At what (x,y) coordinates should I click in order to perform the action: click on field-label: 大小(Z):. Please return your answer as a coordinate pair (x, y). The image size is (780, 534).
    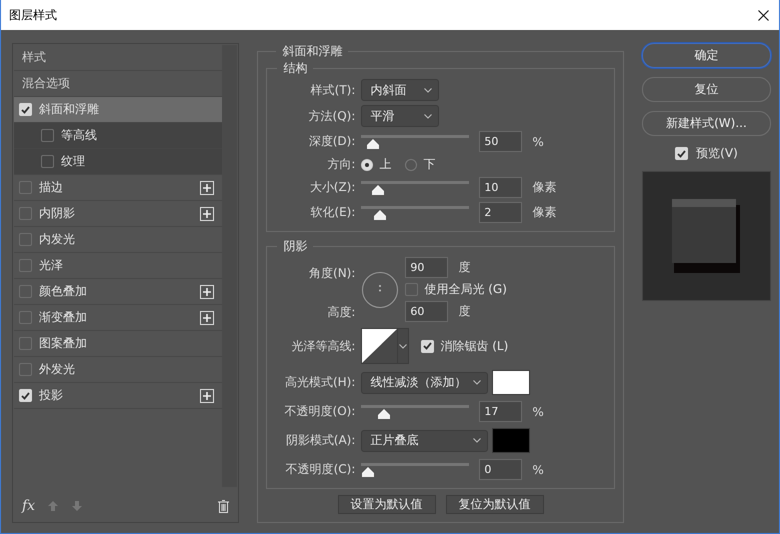
    Looking at the image, I should click on (332, 187).